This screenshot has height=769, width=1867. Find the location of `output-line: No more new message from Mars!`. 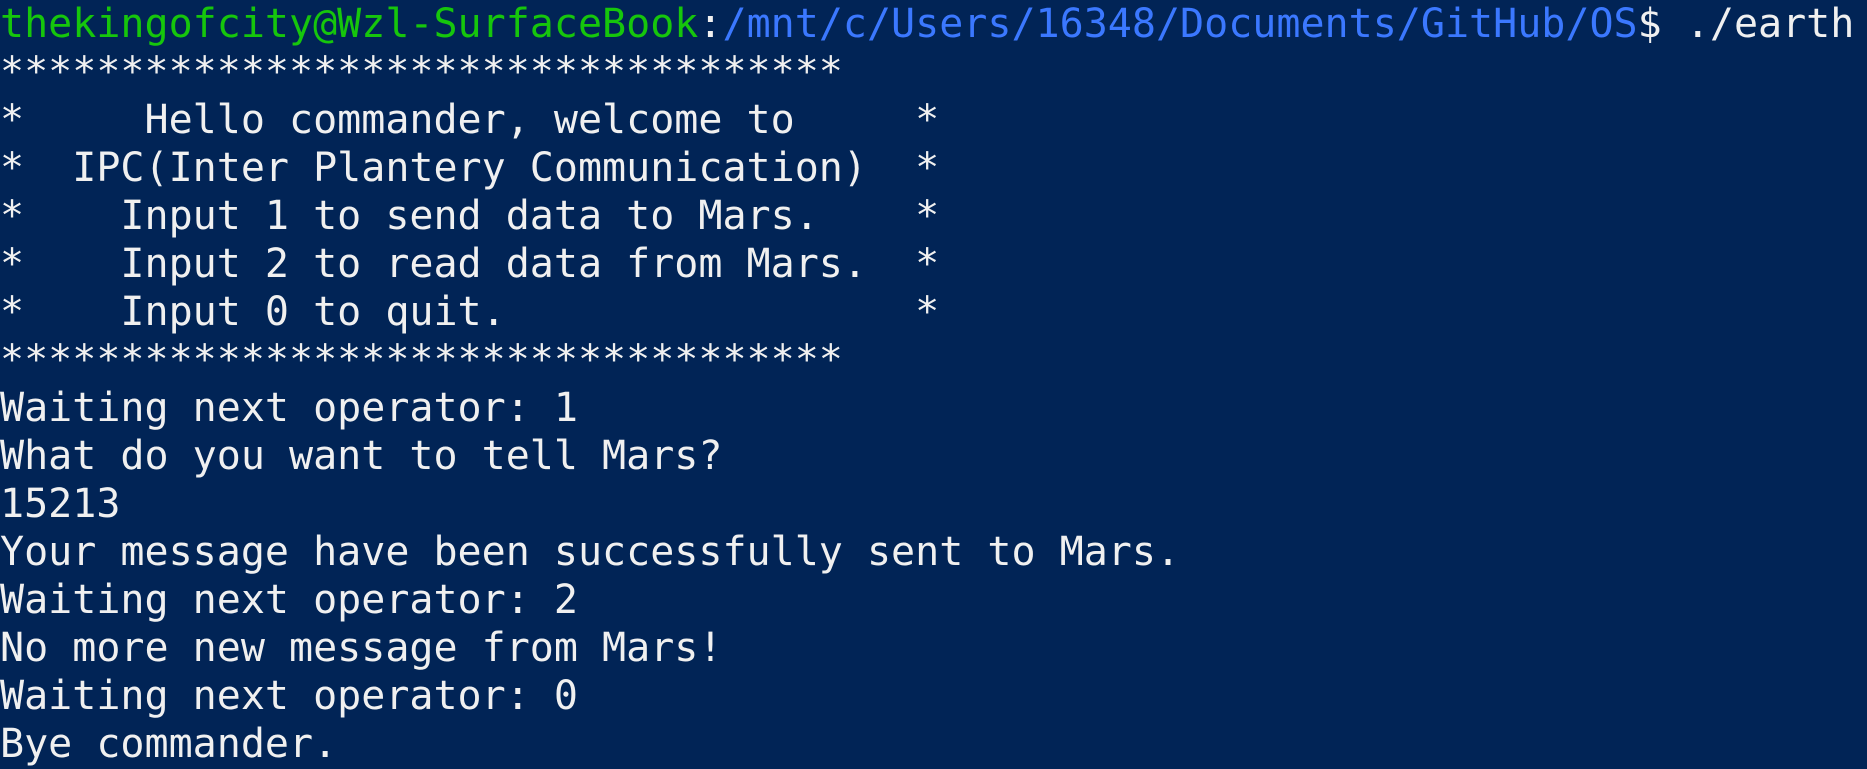

output-line: No more new message from Mars! is located at coordinates (361, 648).